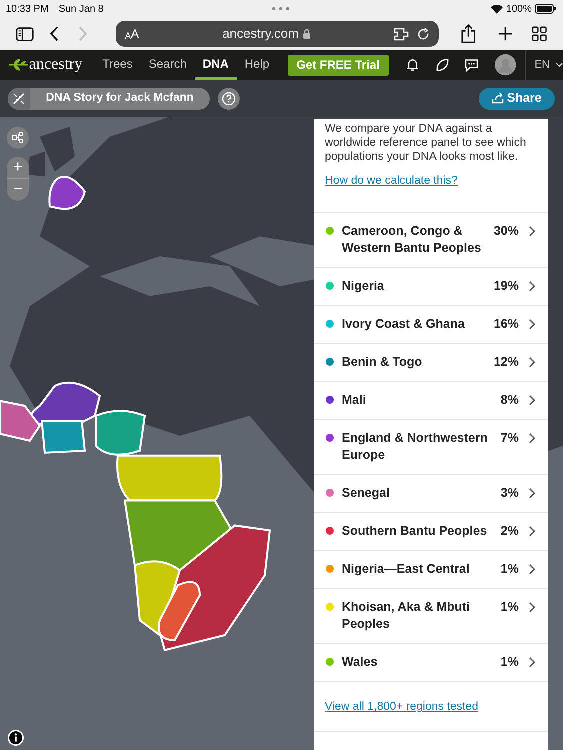 The width and height of the screenshot is (563, 750). What do you see at coordinates (109, 99) in the screenshot?
I see `story-title-button: DNA Story for Jack Mcfann` at bounding box center [109, 99].